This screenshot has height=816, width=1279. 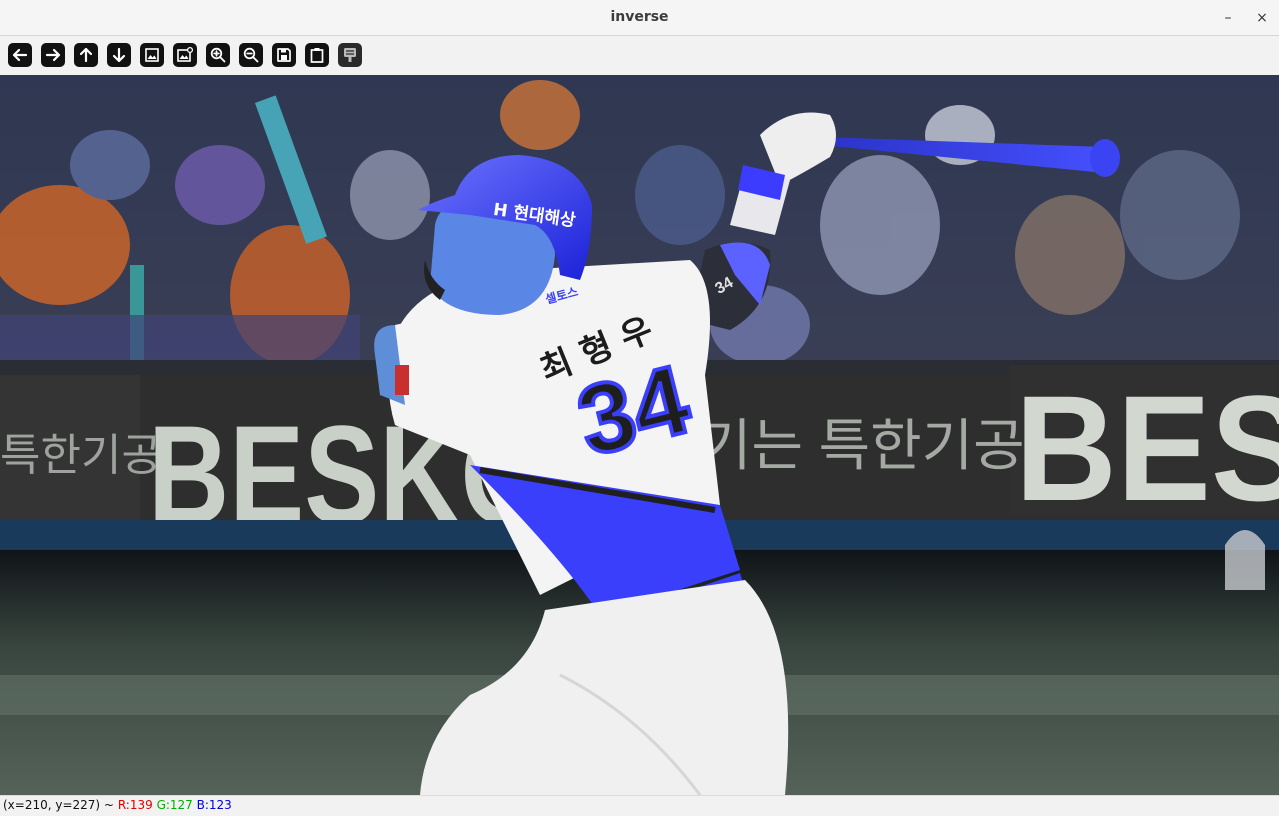 I want to click on minimize-button: –, so click(x=1228, y=18).